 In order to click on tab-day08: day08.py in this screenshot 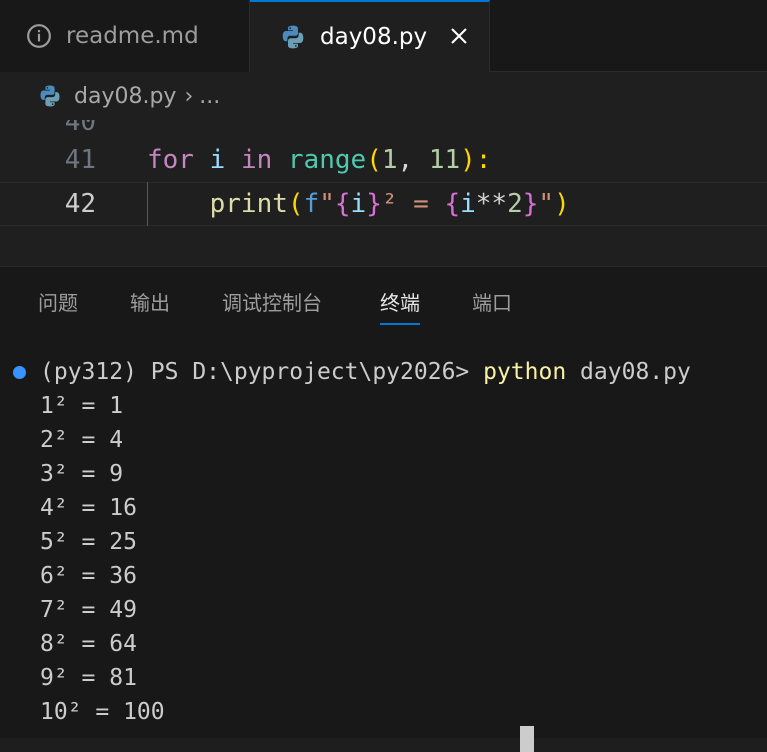, I will do `click(370, 36)`.